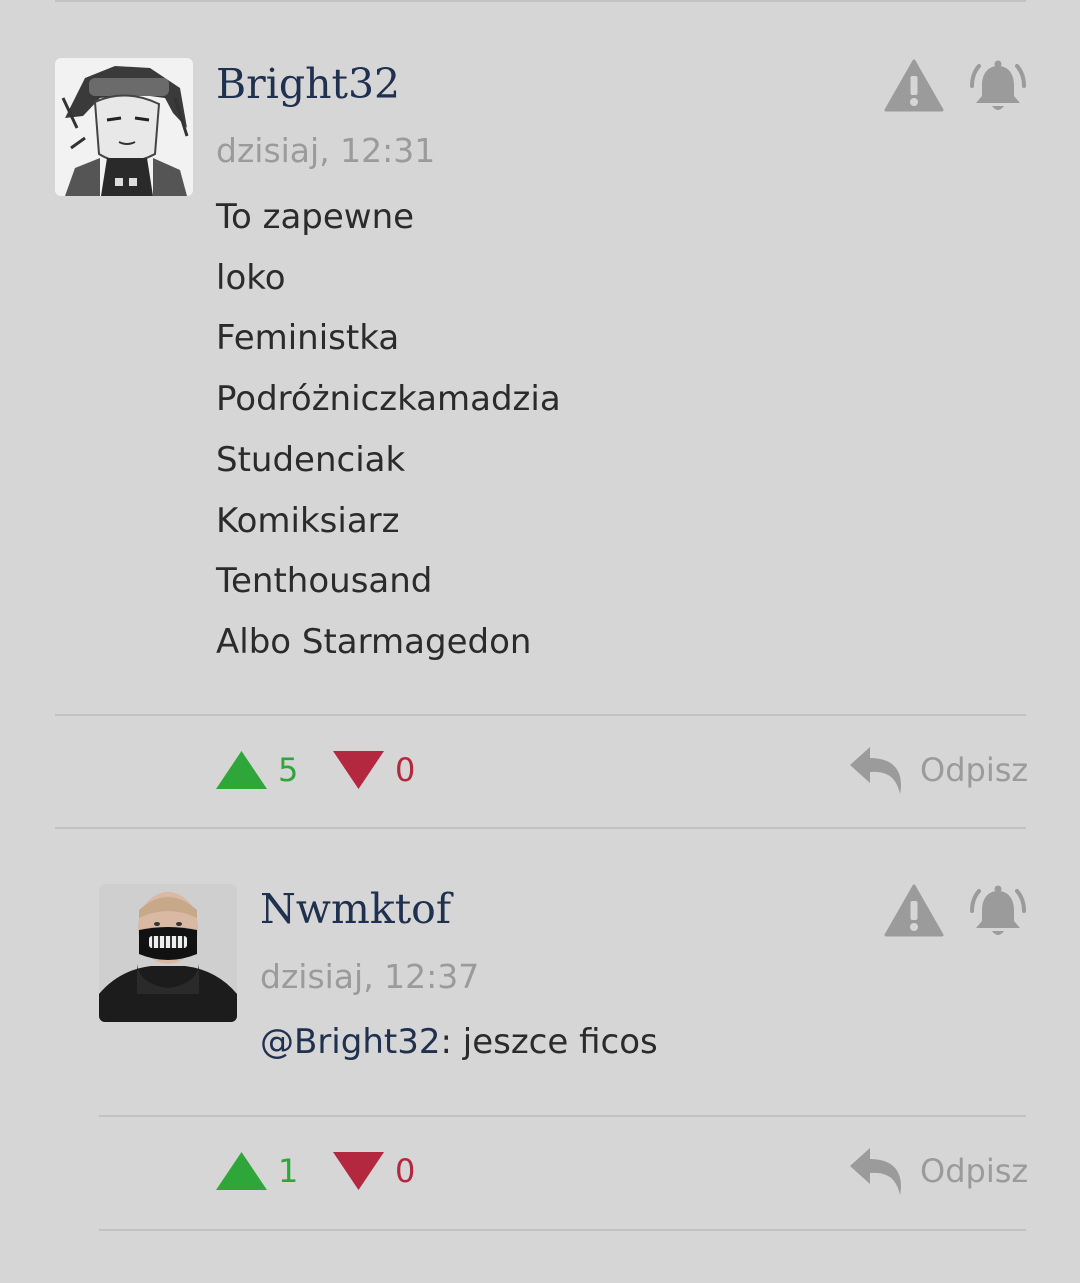  I want to click on username: Nwmktof, so click(355, 909).